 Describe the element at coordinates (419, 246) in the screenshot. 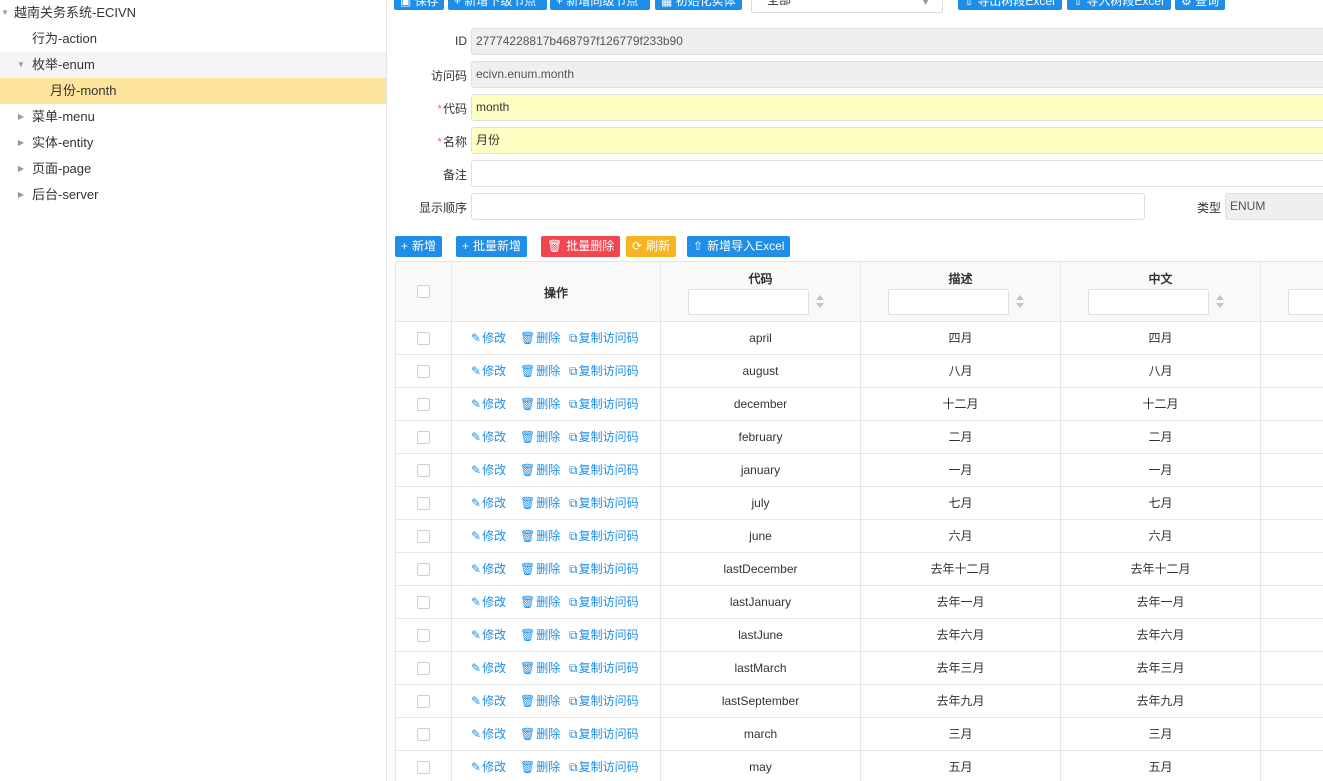

I see `add-button: + 新增` at that location.